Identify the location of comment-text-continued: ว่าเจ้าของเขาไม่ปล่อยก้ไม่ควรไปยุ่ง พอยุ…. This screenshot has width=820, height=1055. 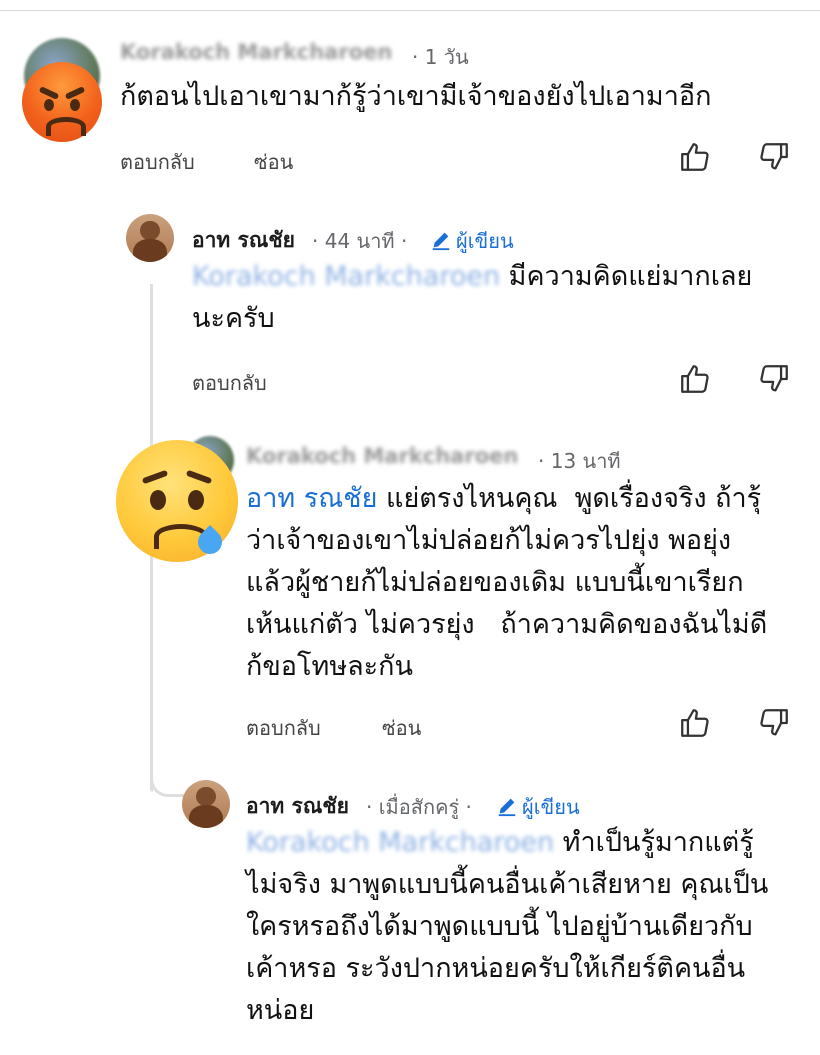
(507, 603).